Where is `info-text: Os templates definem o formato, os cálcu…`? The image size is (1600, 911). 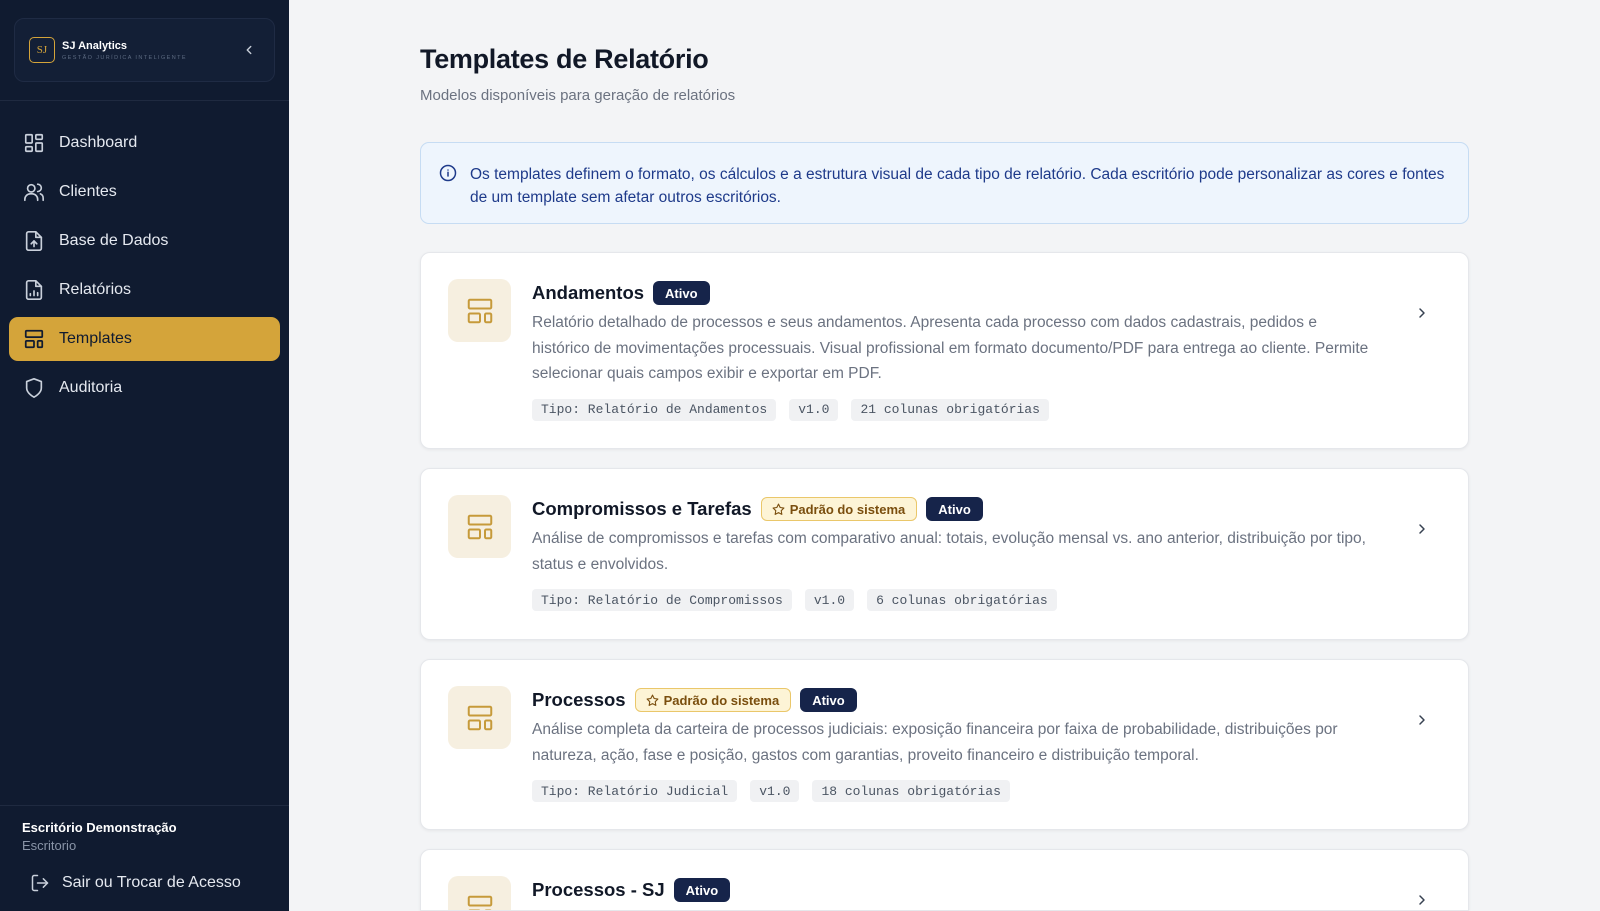 info-text: Os templates definem o formato, os cálcu… is located at coordinates (957, 186).